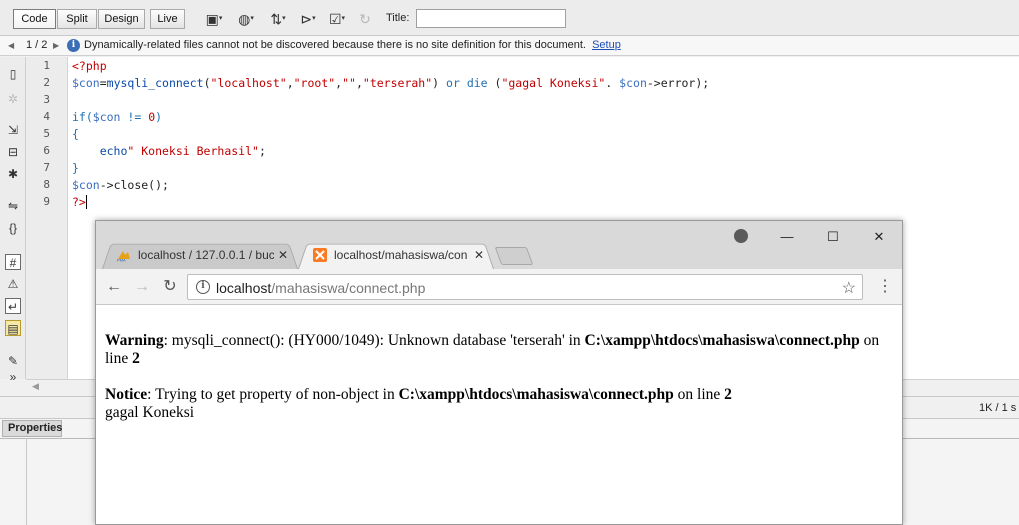 Image resolution: width=1019 pixels, height=525 pixels. What do you see at coordinates (46, 150) in the screenshot?
I see `line-number: 6` at bounding box center [46, 150].